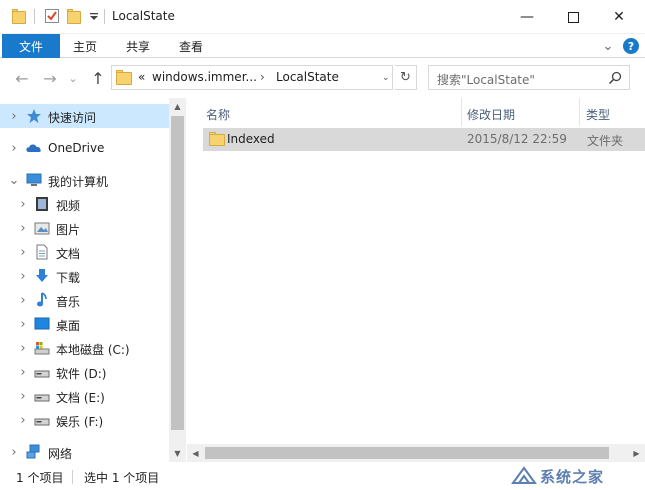  Describe the element at coordinates (74, 16) in the screenshot. I see `new-folder-icon` at that location.